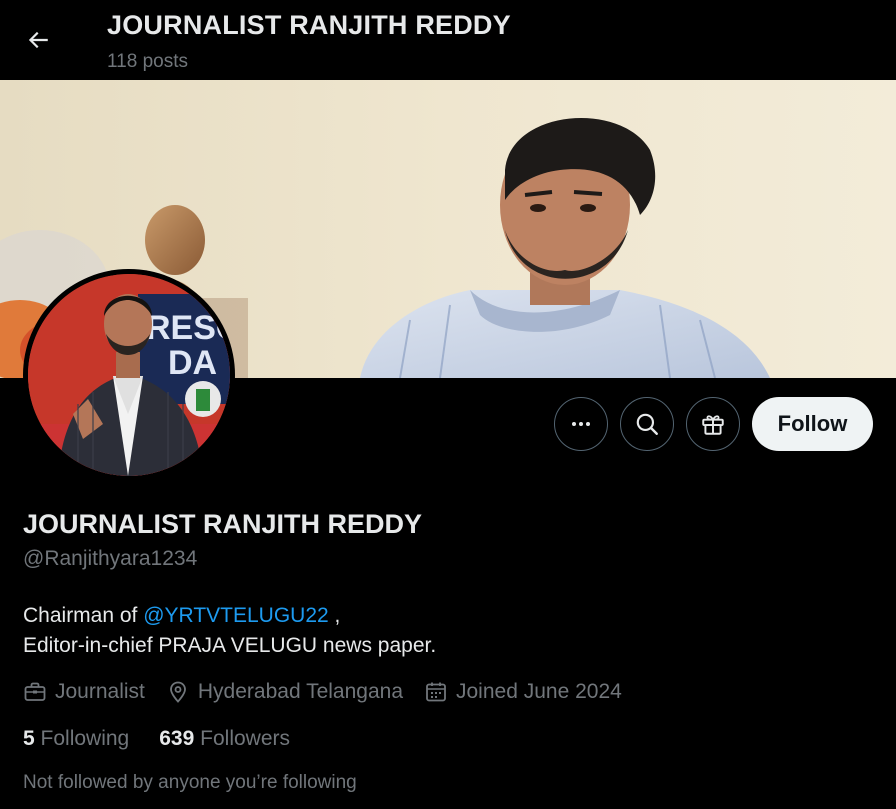 This screenshot has height=809, width=896. Describe the element at coordinates (147, 61) in the screenshot. I see `posts-count: 118 posts` at that location.